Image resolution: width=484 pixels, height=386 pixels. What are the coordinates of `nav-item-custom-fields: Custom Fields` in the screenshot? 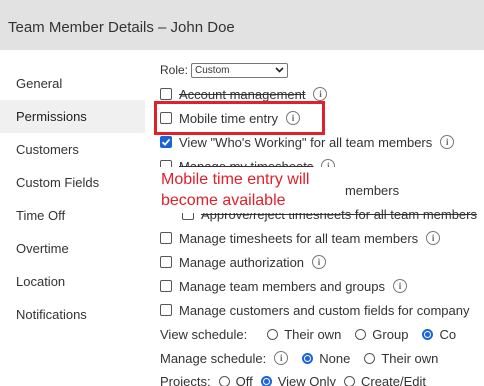 It's located at (72, 182).